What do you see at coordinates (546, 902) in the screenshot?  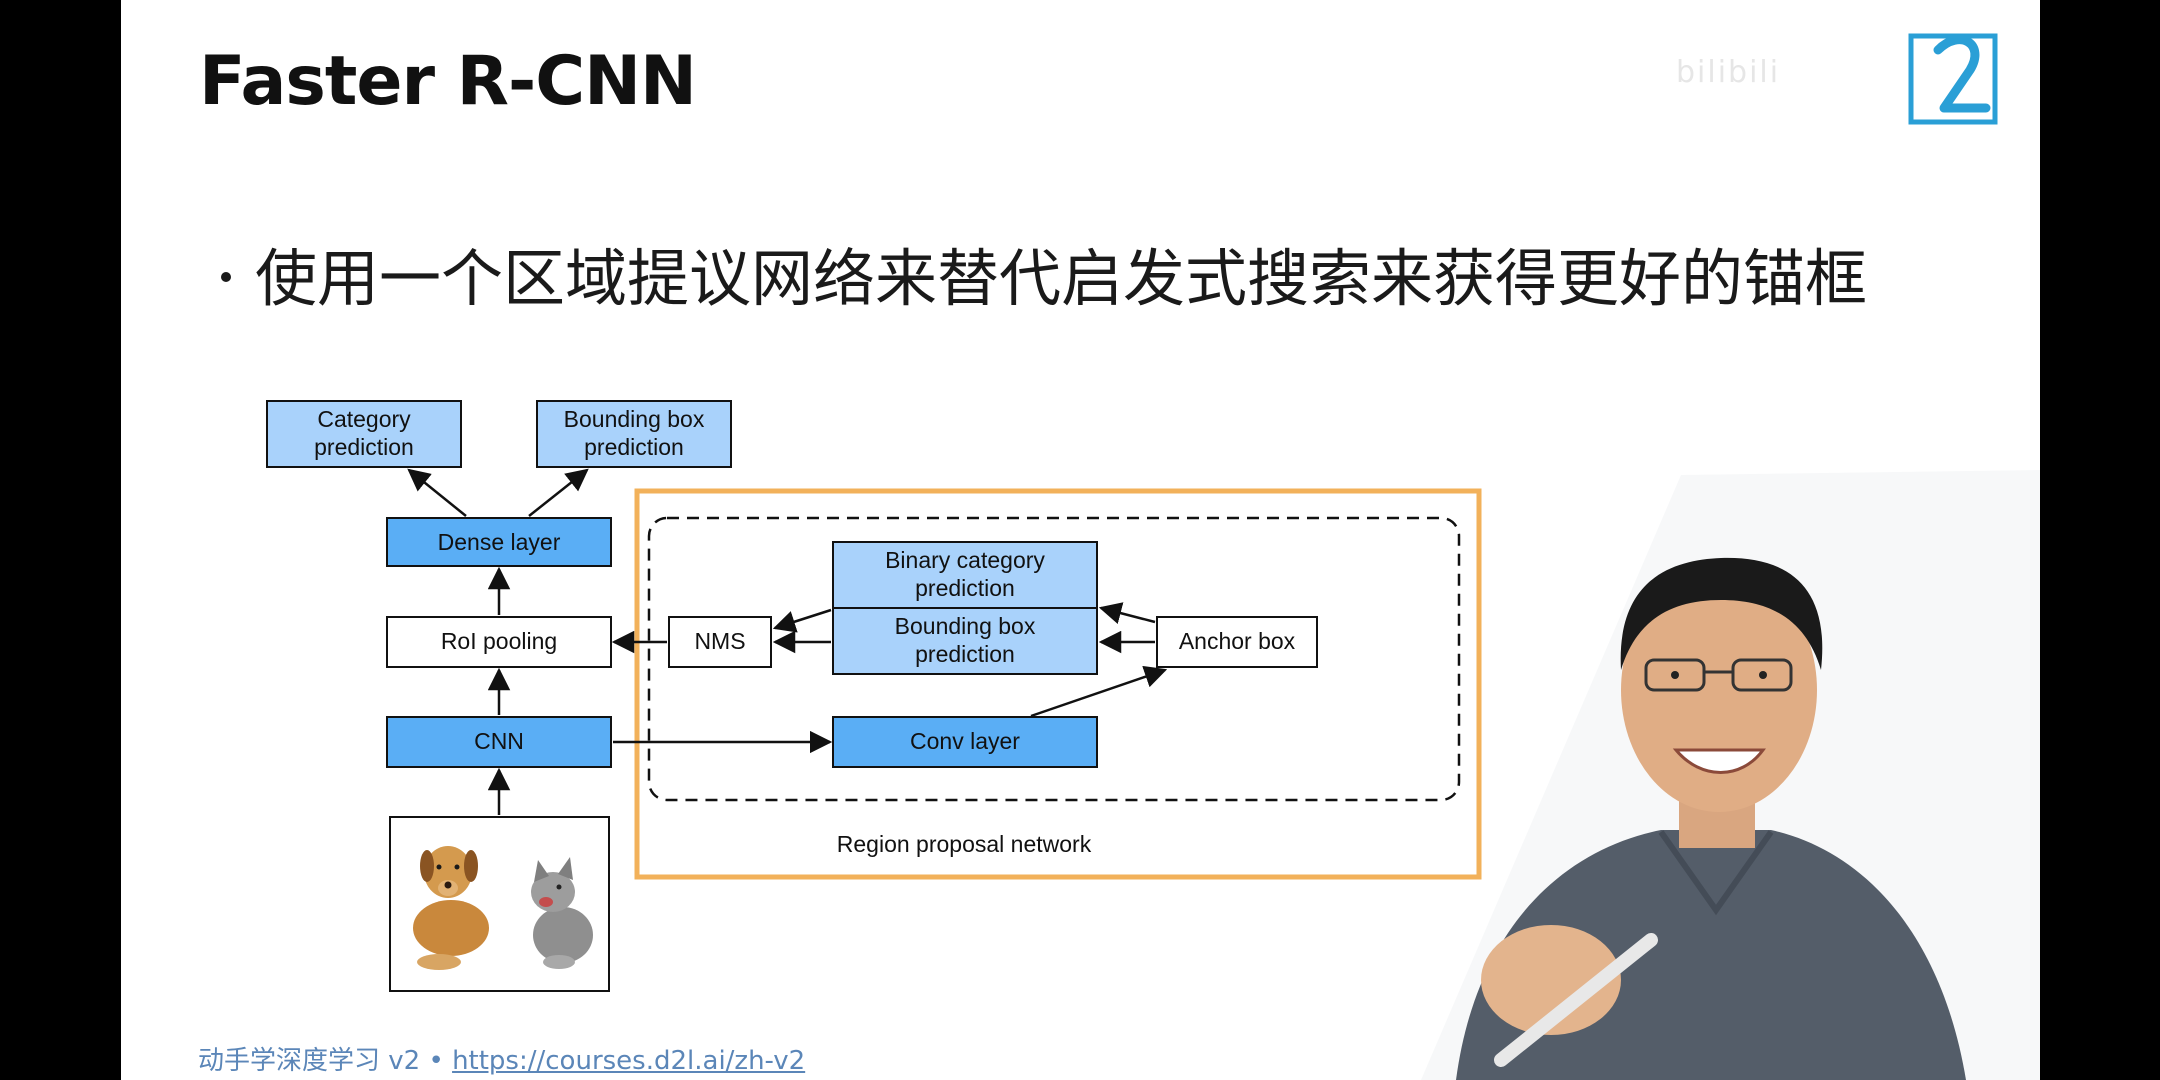 I see `kitten-mouth` at bounding box center [546, 902].